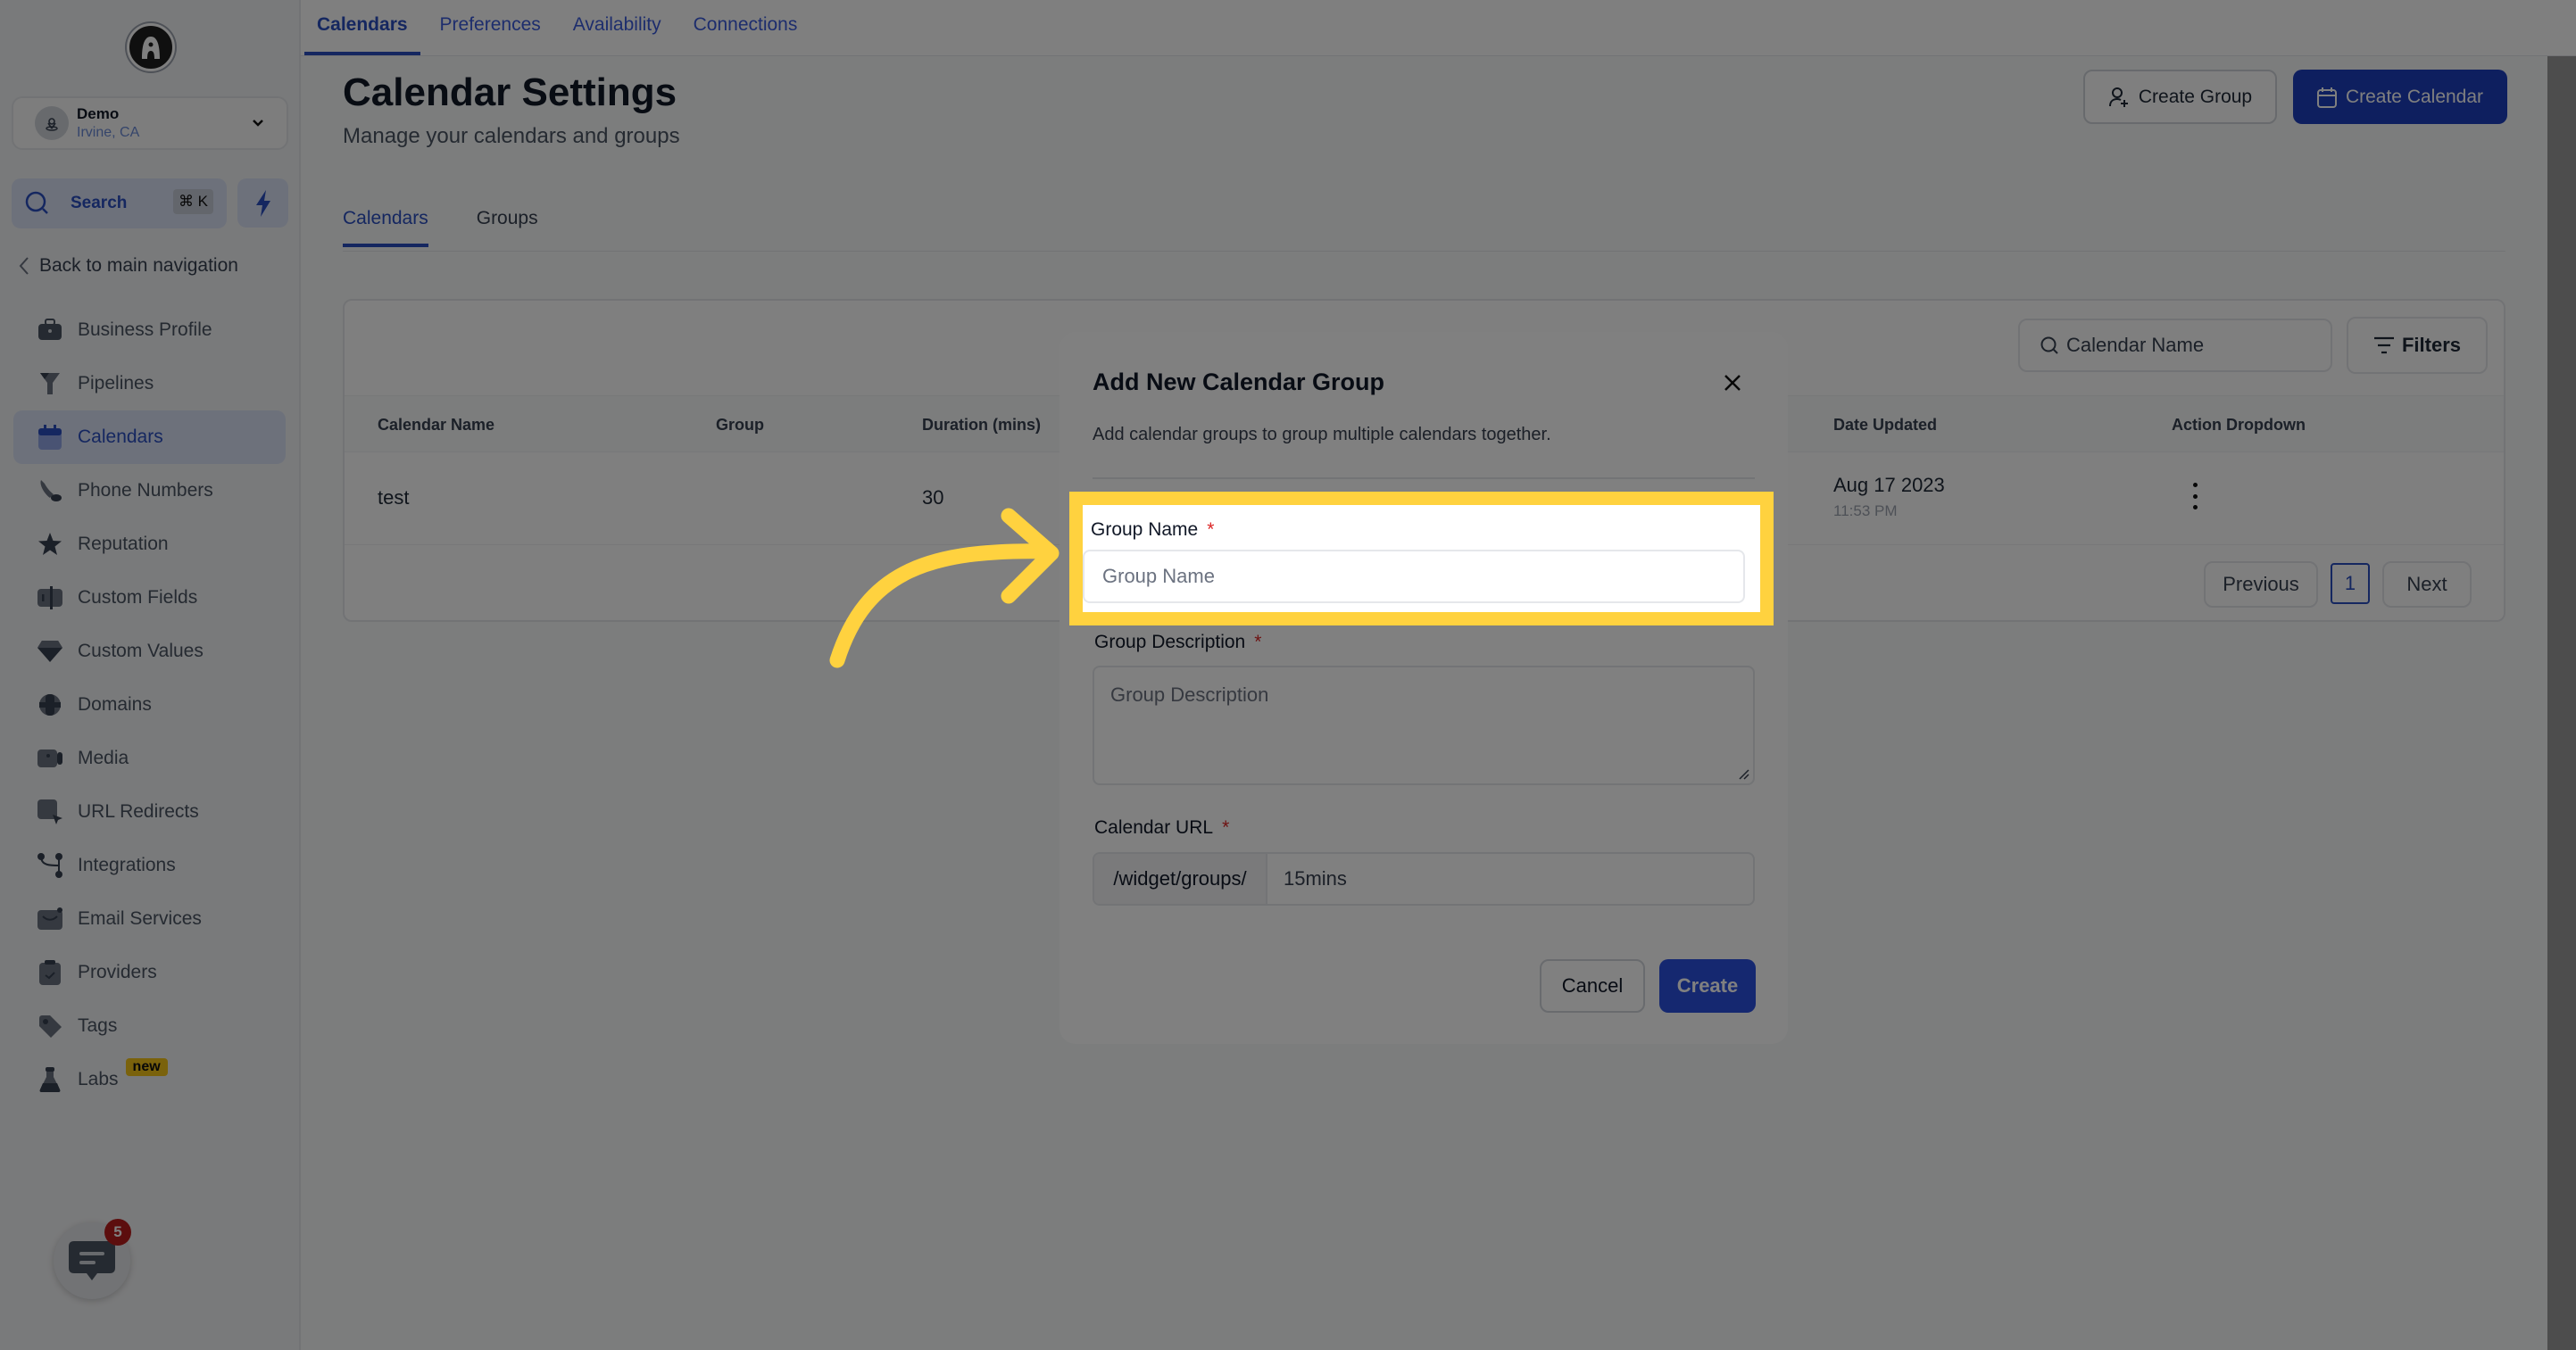  I want to click on cancel-button: Cancel, so click(1592, 986).